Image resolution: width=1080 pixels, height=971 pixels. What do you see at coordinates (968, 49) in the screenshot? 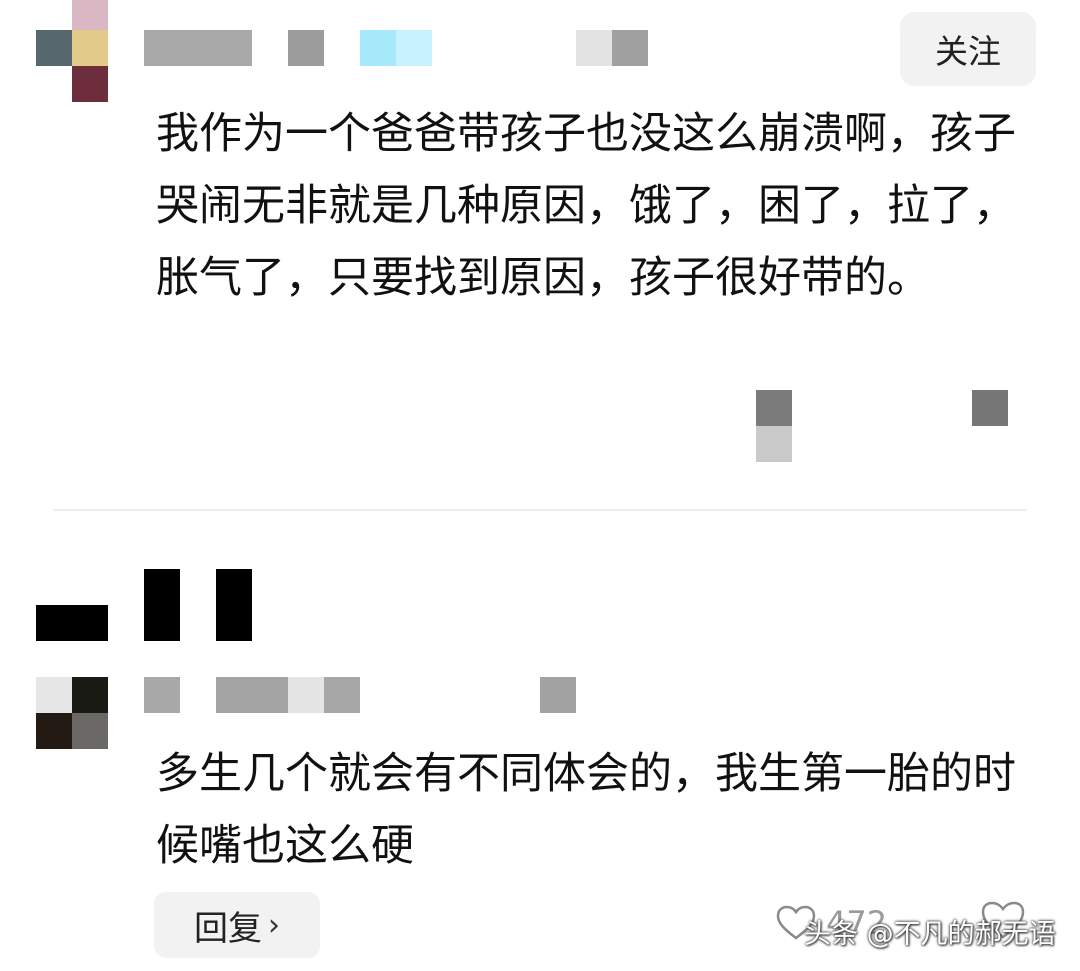
I see `follow-button: 关注` at bounding box center [968, 49].